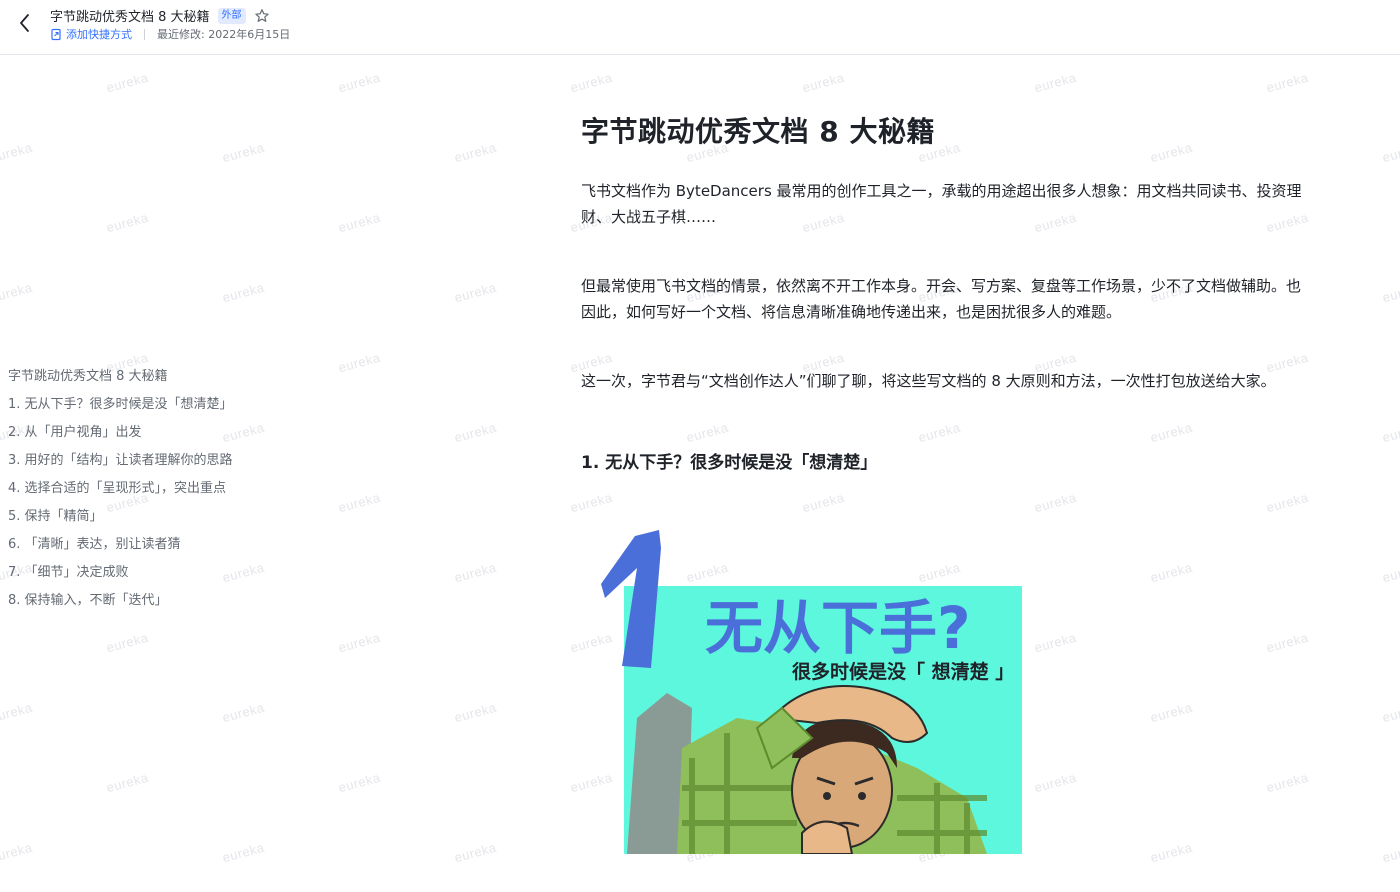 Image resolution: width=1400 pixels, height=892 pixels. Describe the element at coordinates (144, 34) in the screenshot. I see `meta-divider` at that location.